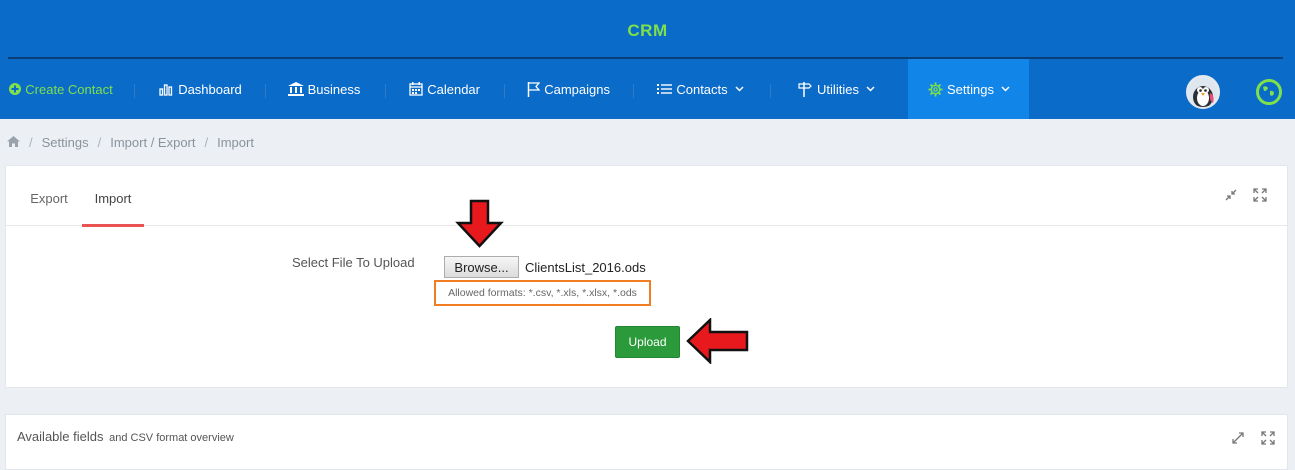  I want to click on breadcrumb-import-export: Import / Export, so click(152, 142).